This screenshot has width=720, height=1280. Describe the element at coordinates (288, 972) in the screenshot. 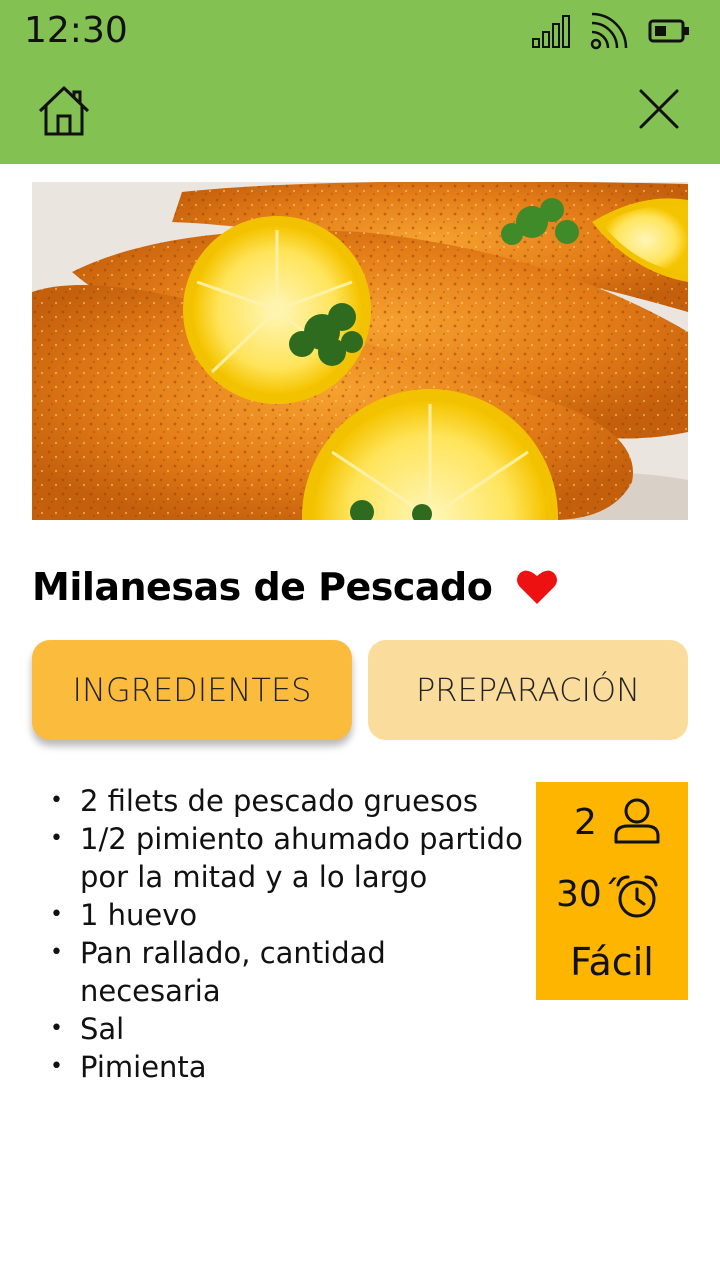

I see `list-item: Pan rallado, cantidad necesaria` at that location.